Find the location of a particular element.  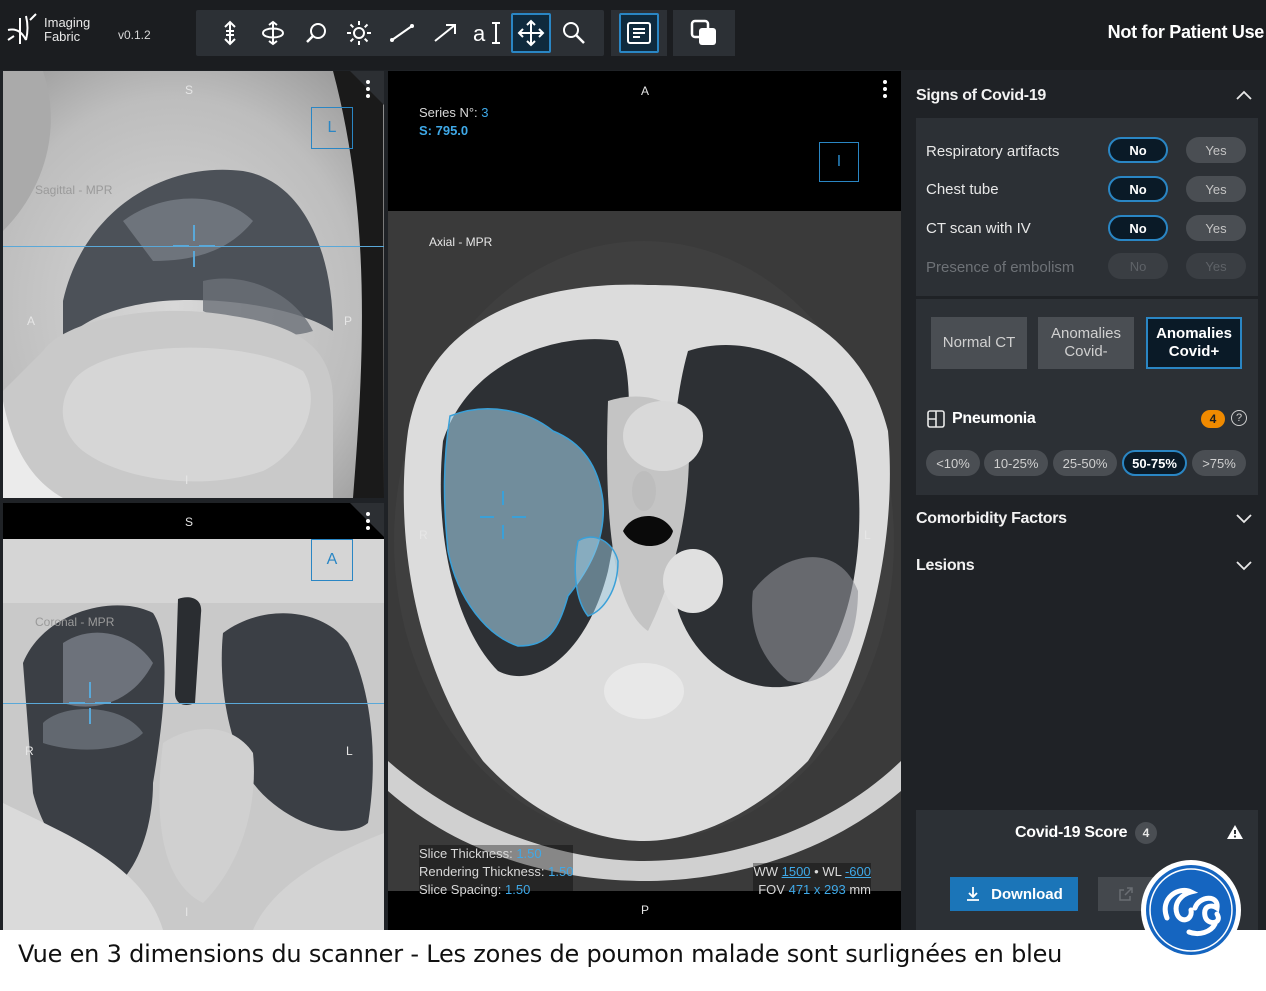

axial-view-label: Axial - MPR is located at coordinates (461, 242).